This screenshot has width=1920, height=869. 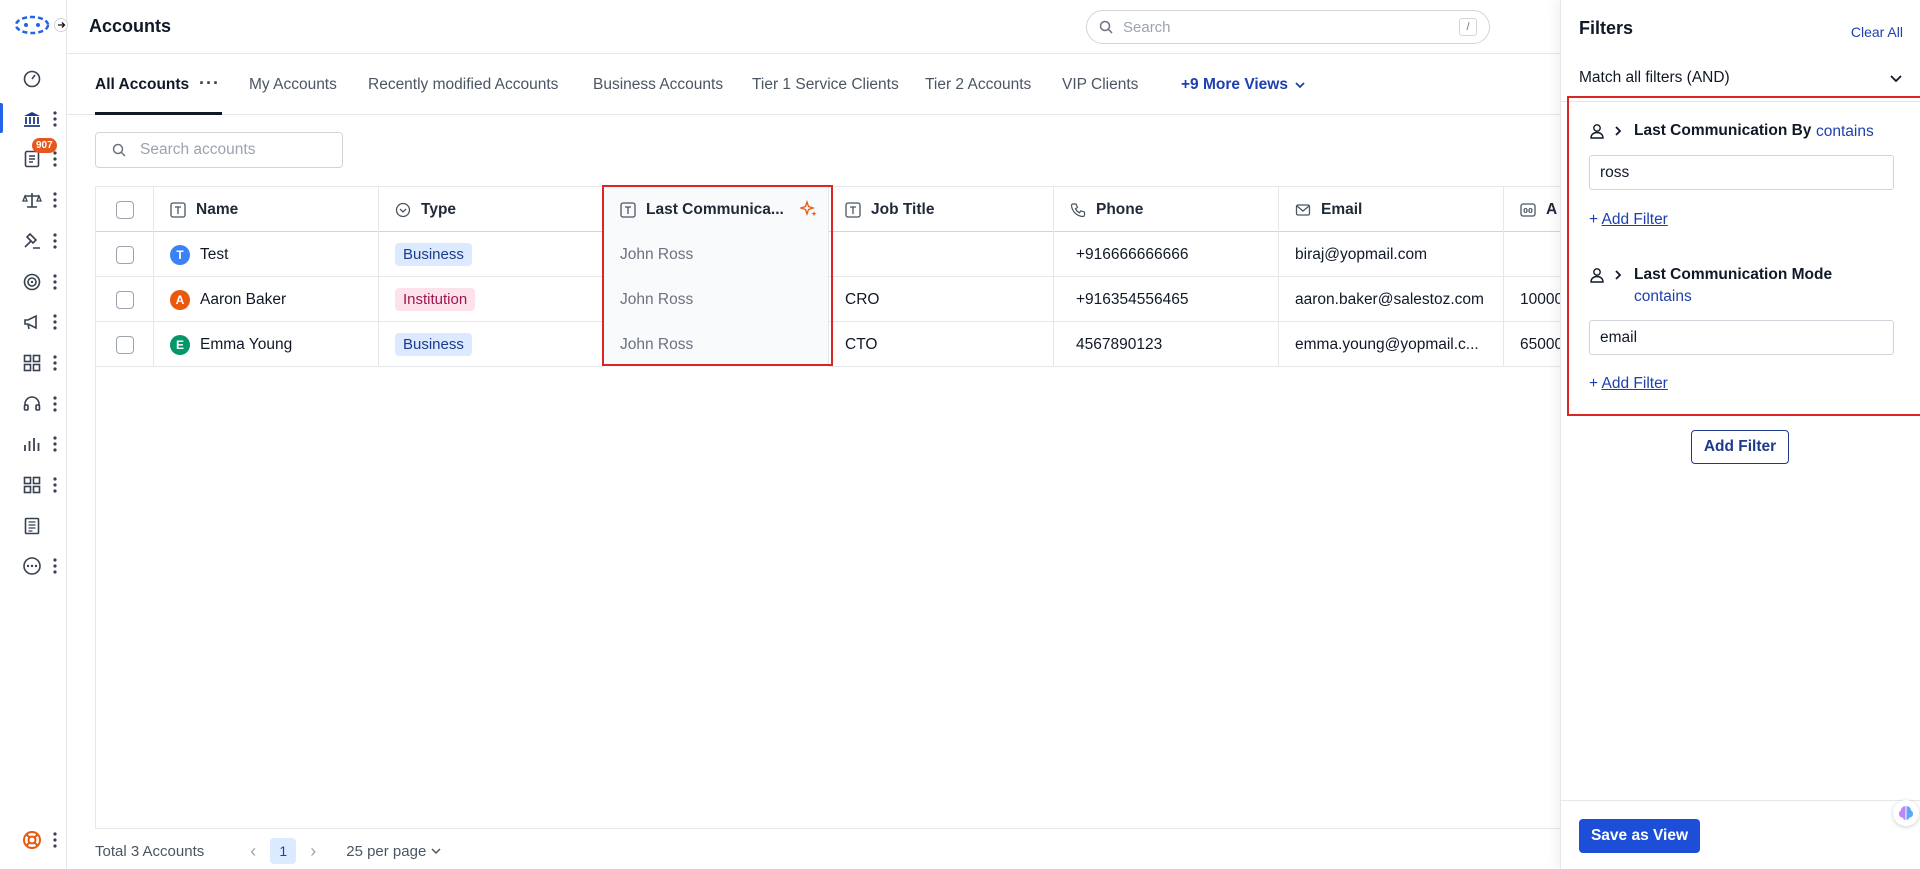 I want to click on email-cell: aaron.baker@salestoz.com, so click(x=1391, y=299).